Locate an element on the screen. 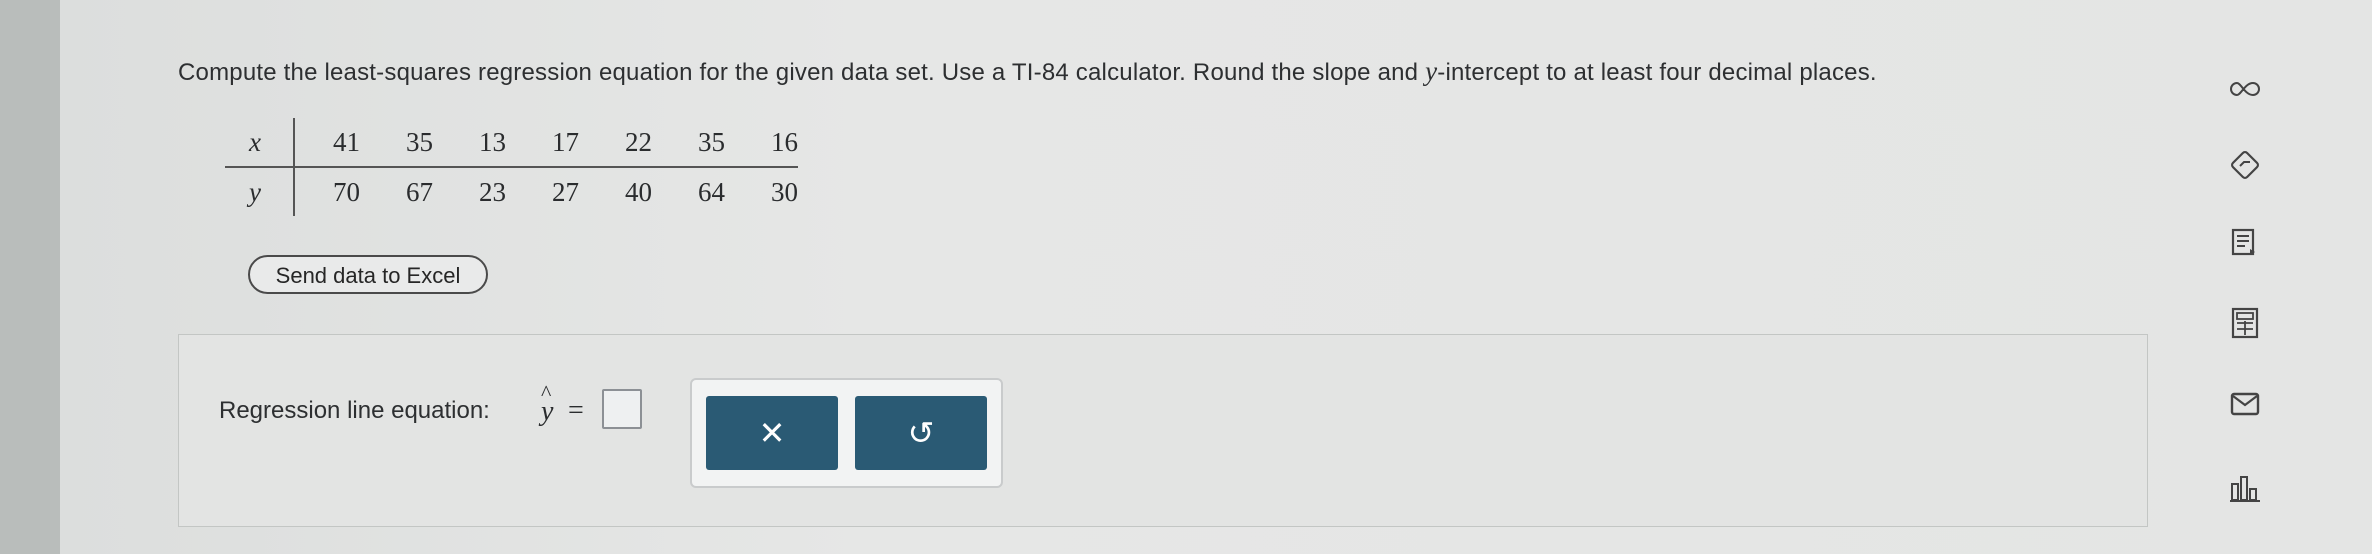  y-cell: 64 is located at coordinates (711, 191).